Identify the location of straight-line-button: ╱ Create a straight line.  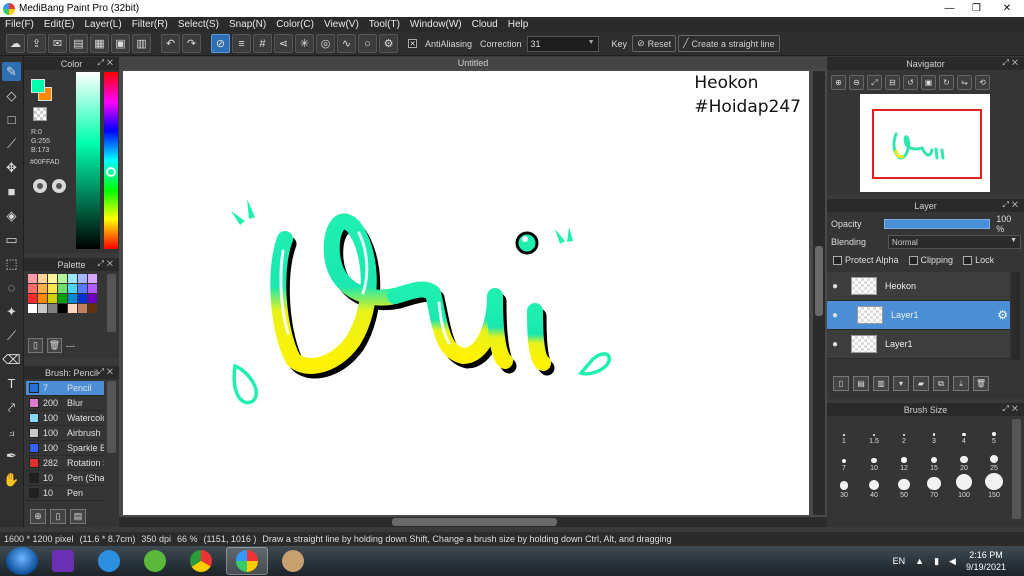
(729, 43).